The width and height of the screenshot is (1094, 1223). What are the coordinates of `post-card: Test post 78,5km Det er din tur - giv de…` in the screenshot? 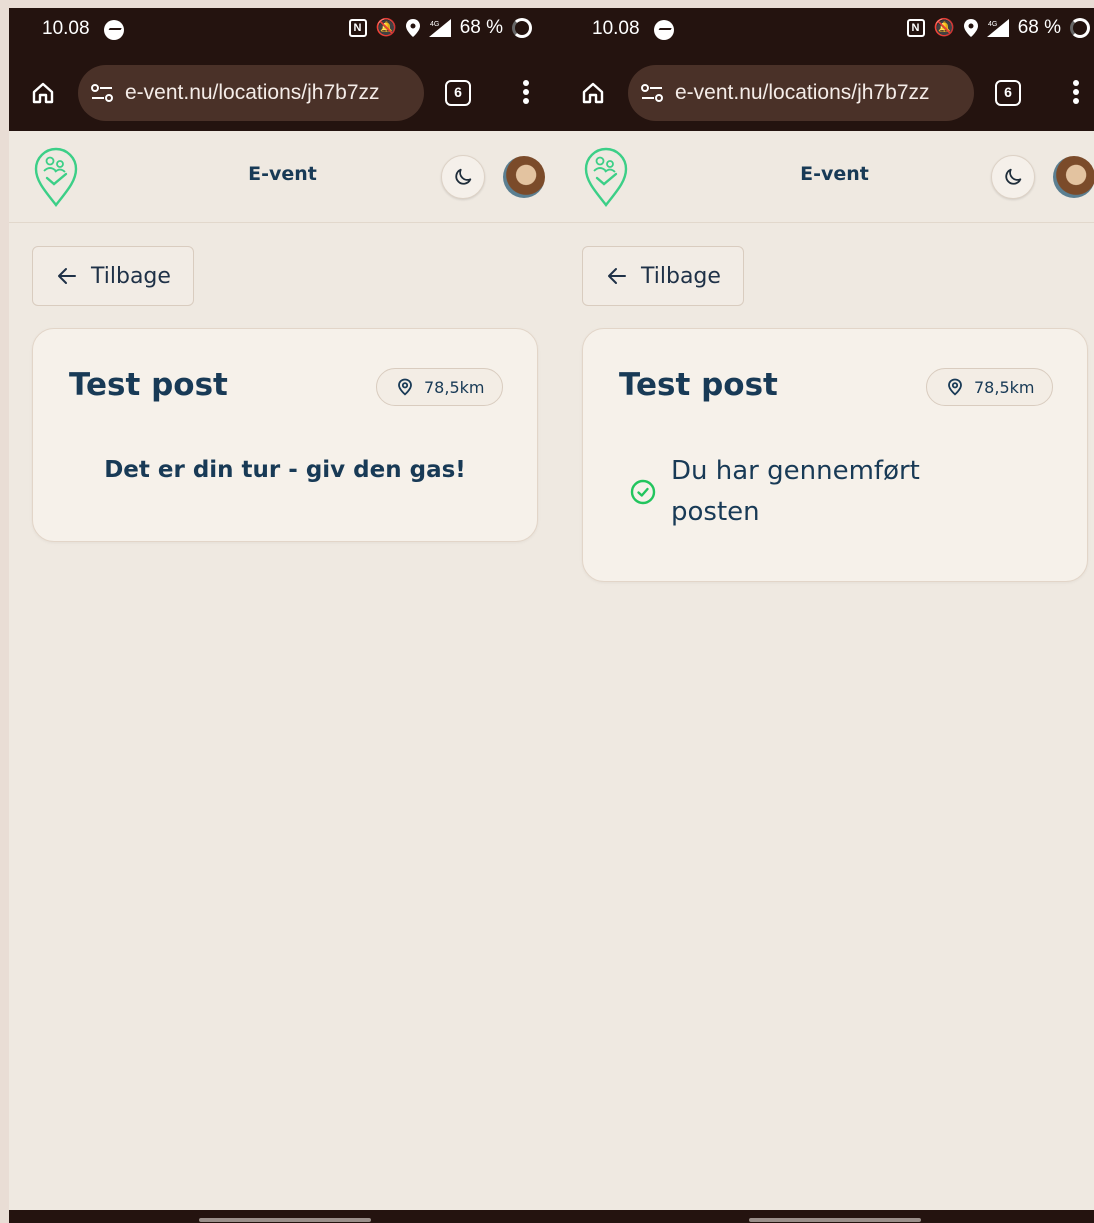 It's located at (285, 435).